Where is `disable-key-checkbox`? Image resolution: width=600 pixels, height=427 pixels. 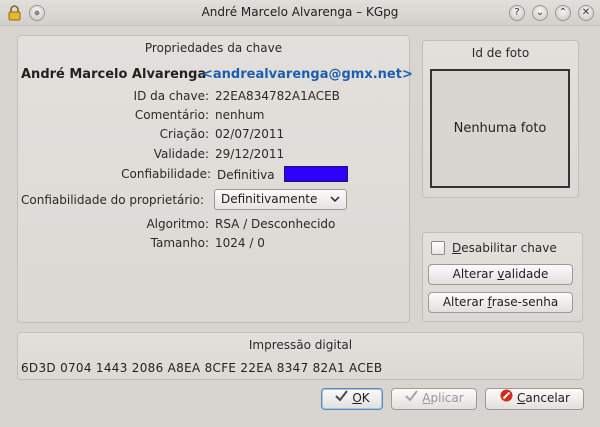
disable-key-checkbox is located at coordinates (438, 248).